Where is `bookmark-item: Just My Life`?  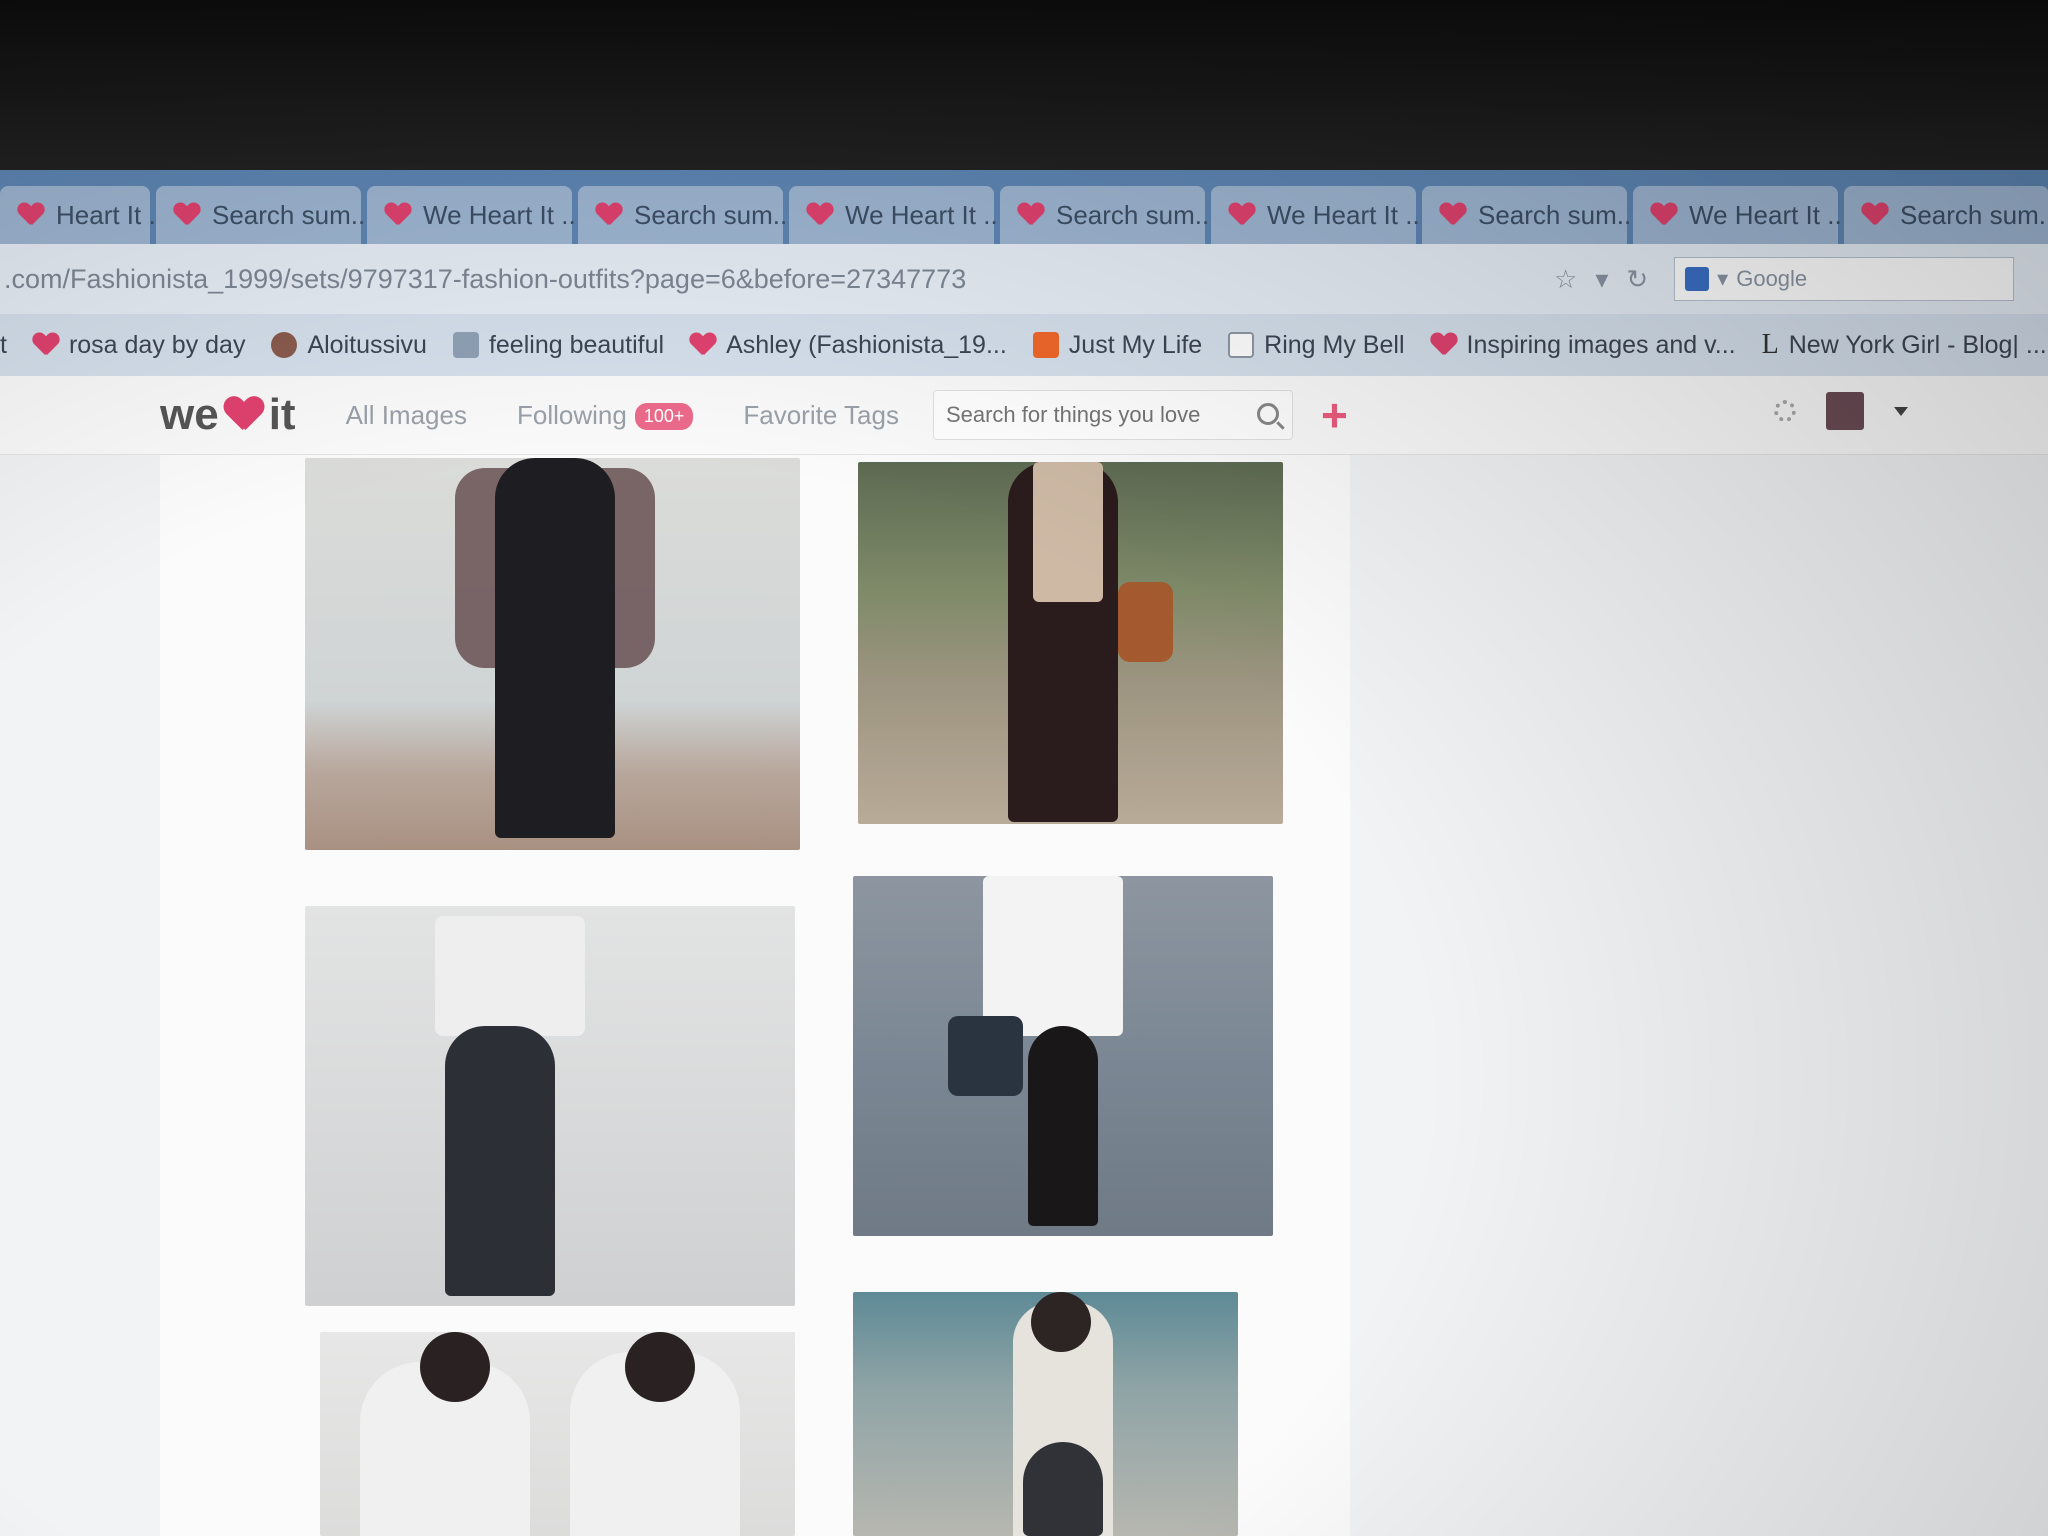
bookmark-item: Just My Life is located at coordinates (1117, 345).